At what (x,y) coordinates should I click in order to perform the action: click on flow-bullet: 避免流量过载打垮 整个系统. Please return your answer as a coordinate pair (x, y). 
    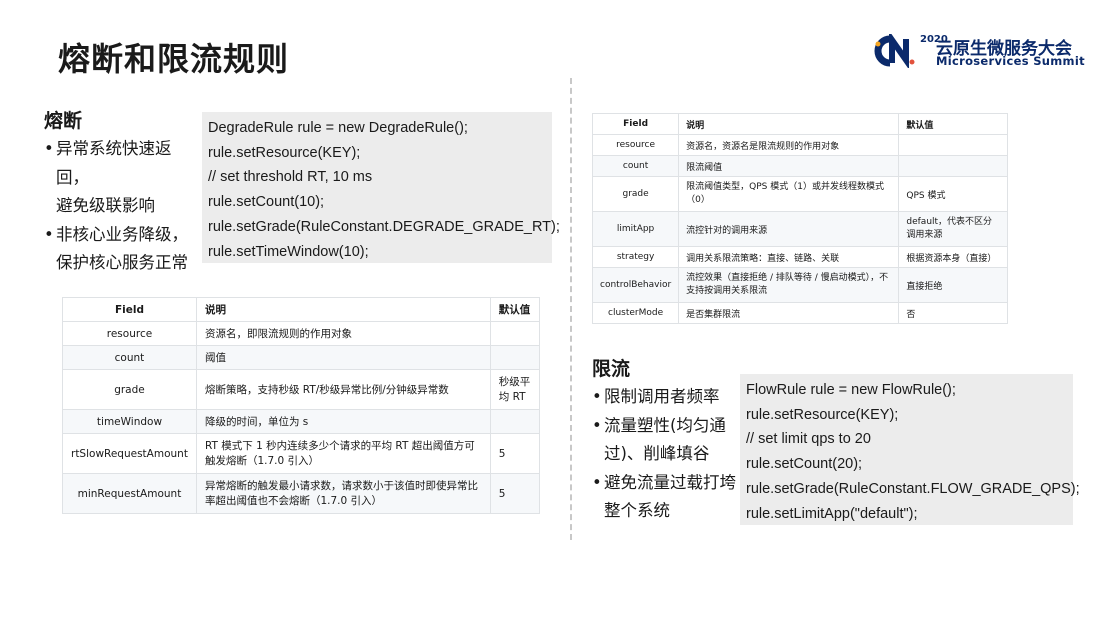
    Looking at the image, I should click on (664, 497).